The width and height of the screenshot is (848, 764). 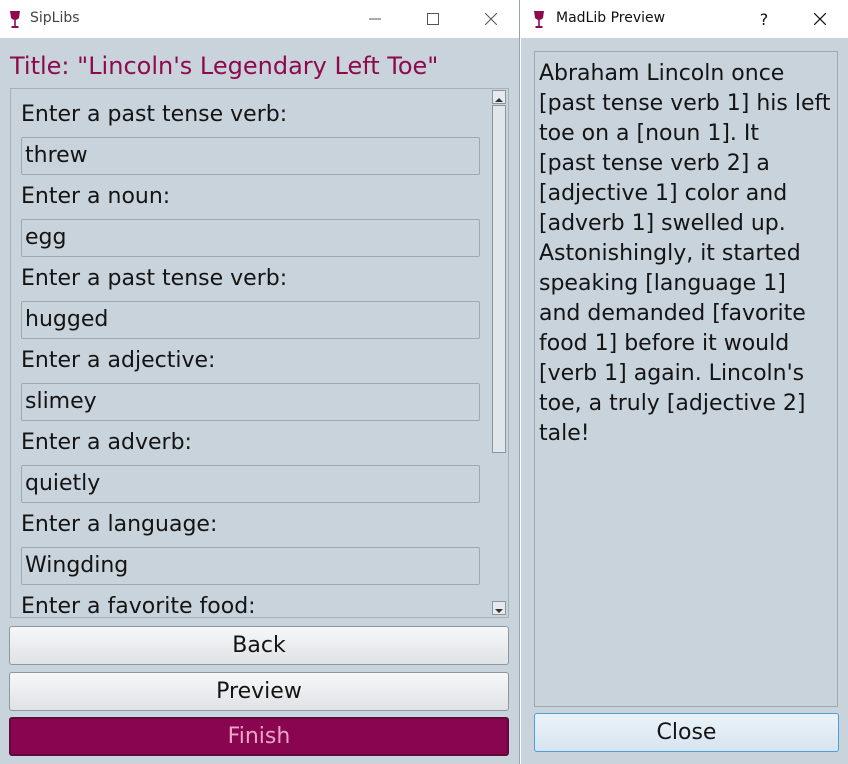 I want to click on story-line: tale!, so click(x=564, y=433).